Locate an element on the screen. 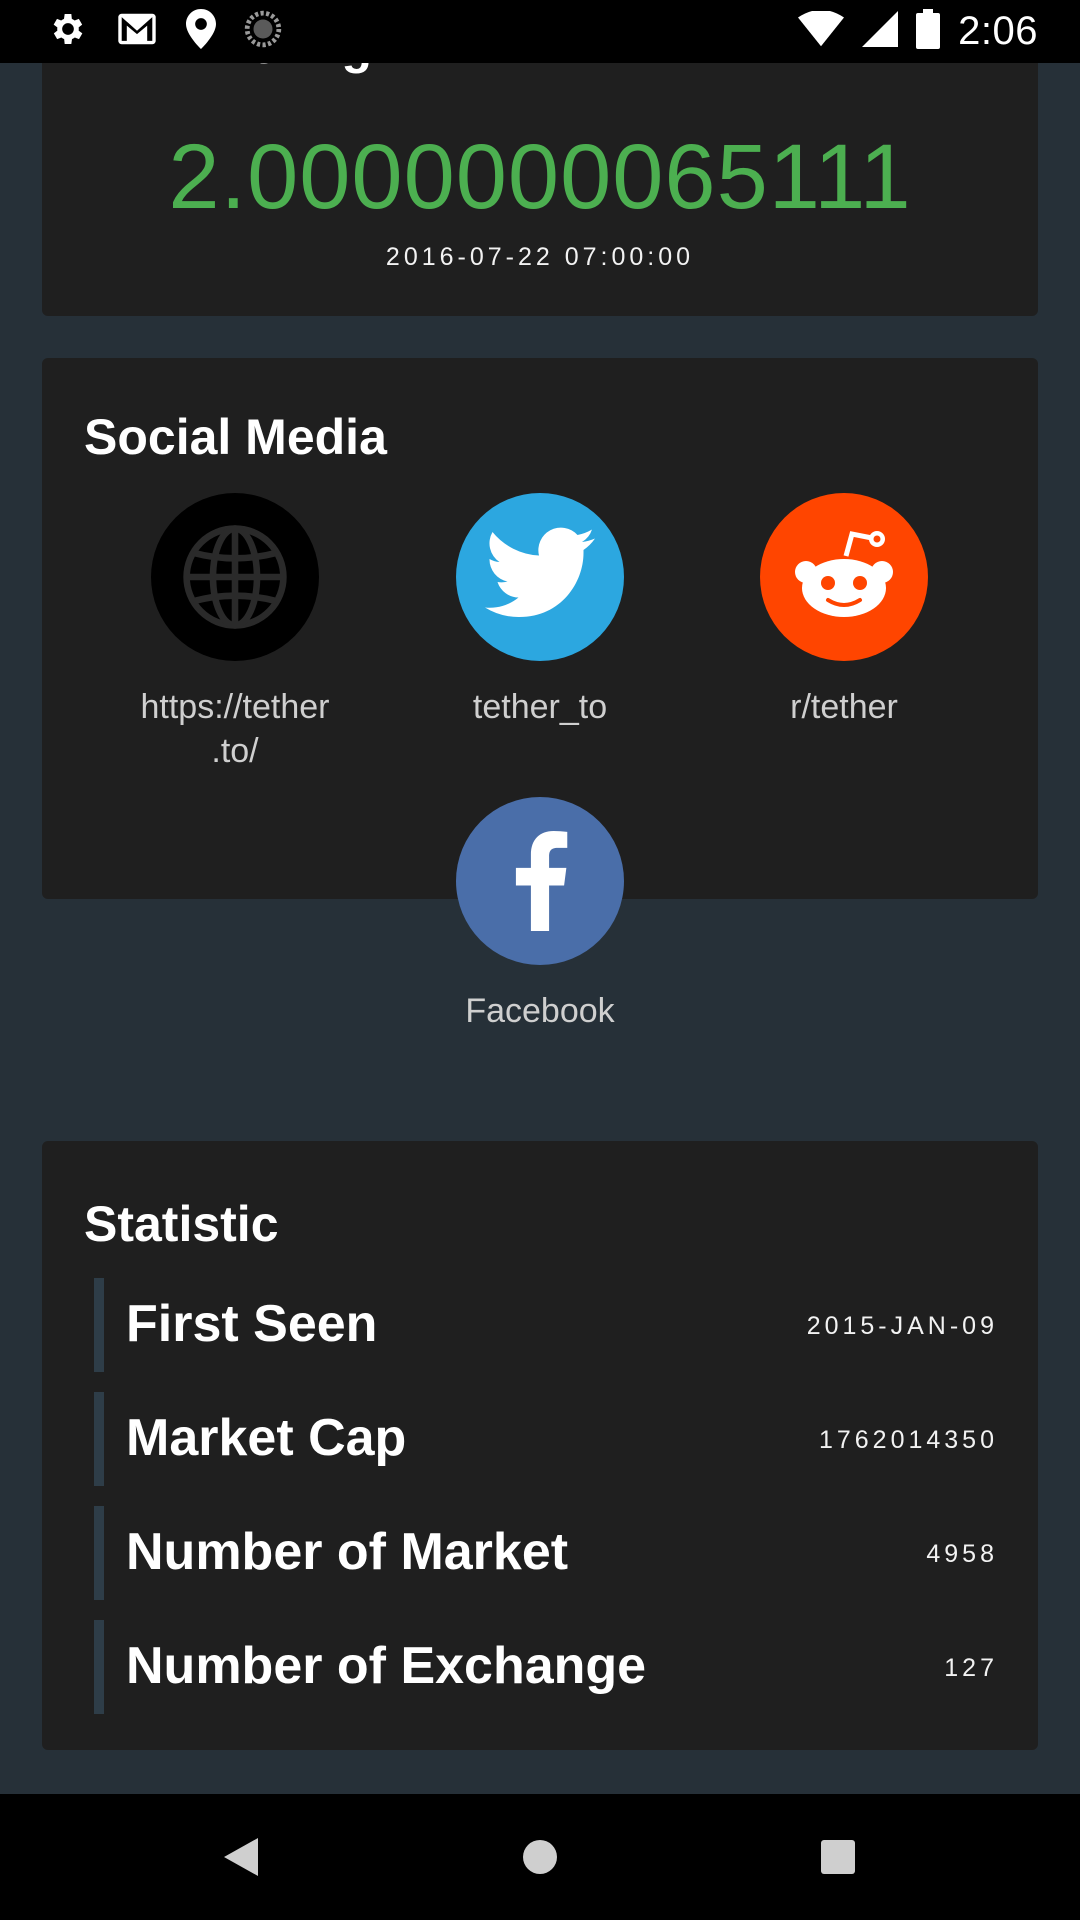  home-icon is located at coordinates (540, 1857).